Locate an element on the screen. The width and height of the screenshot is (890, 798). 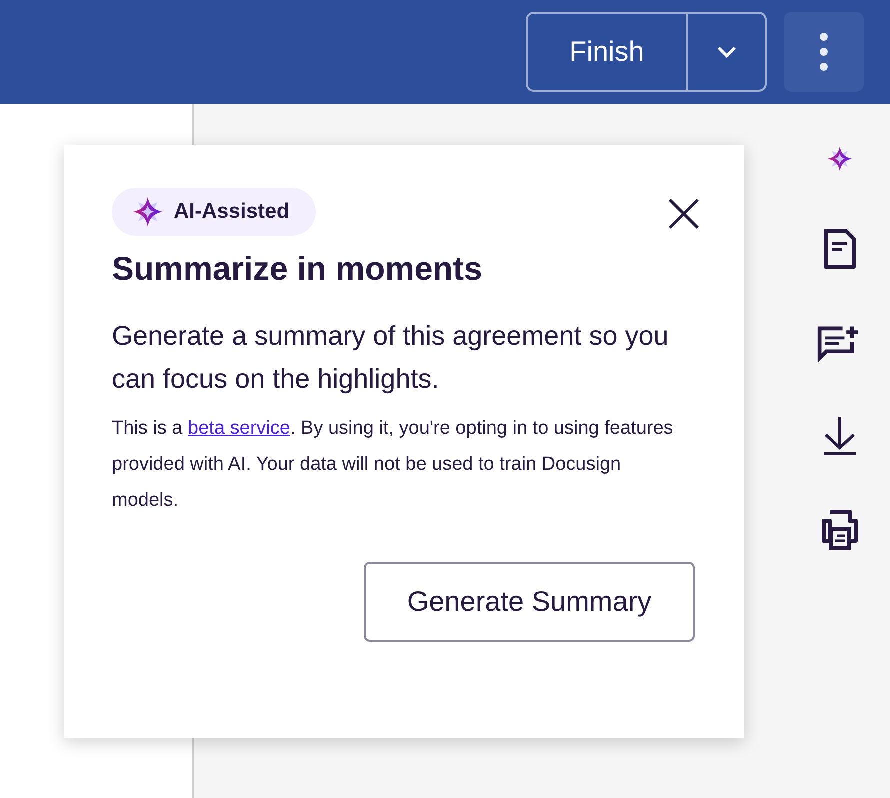
more-button is located at coordinates (824, 52).